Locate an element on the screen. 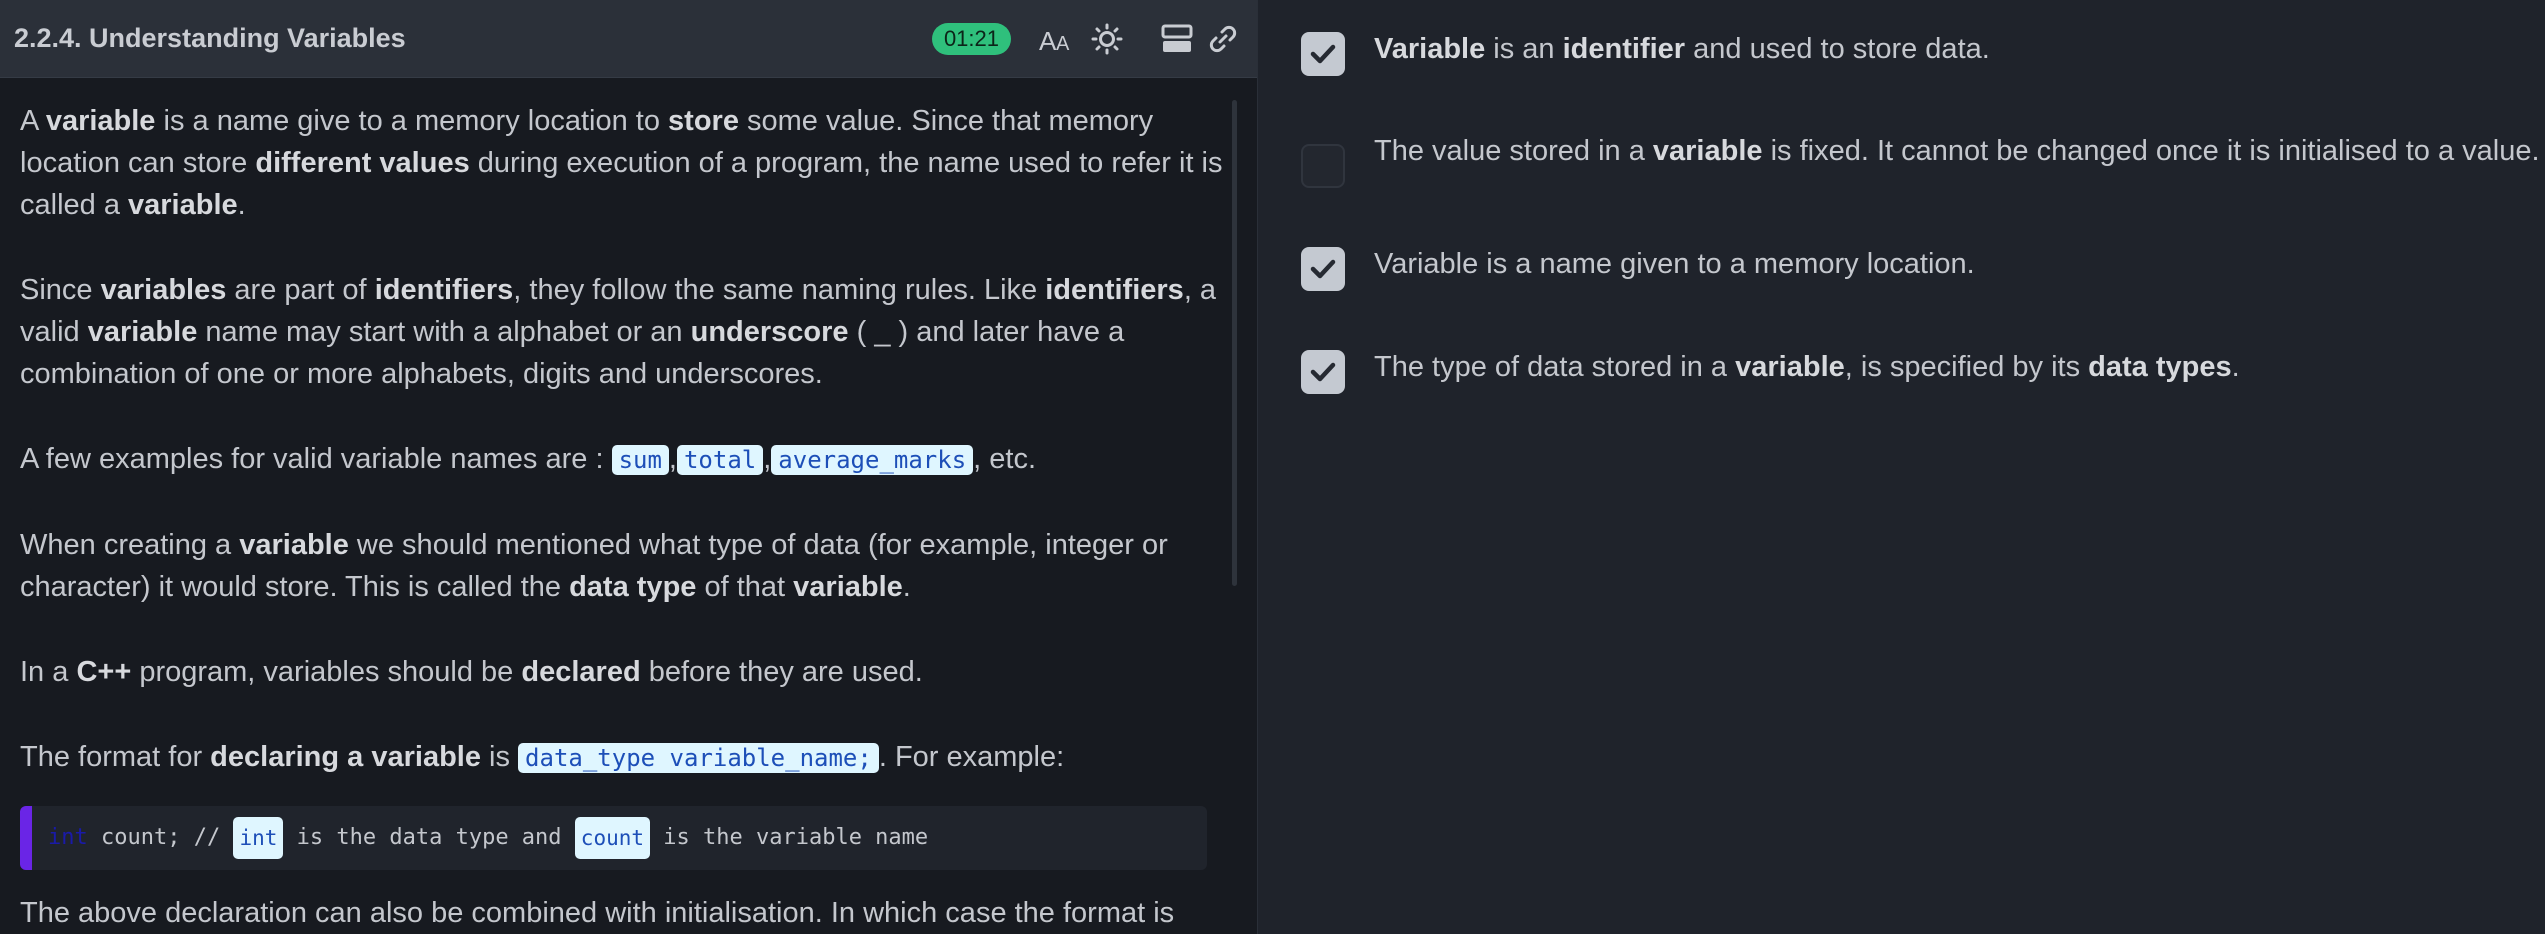 This screenshot has height=934, width=2545. text: In a is located at coordinates (48, 672).